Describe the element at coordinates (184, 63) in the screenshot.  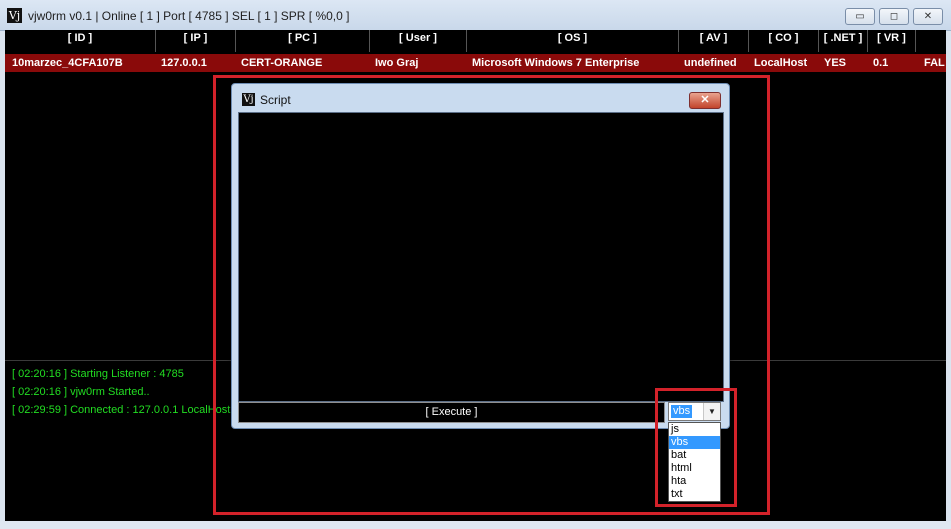
I see `cell-ip: 127.0.0.1` at that location.